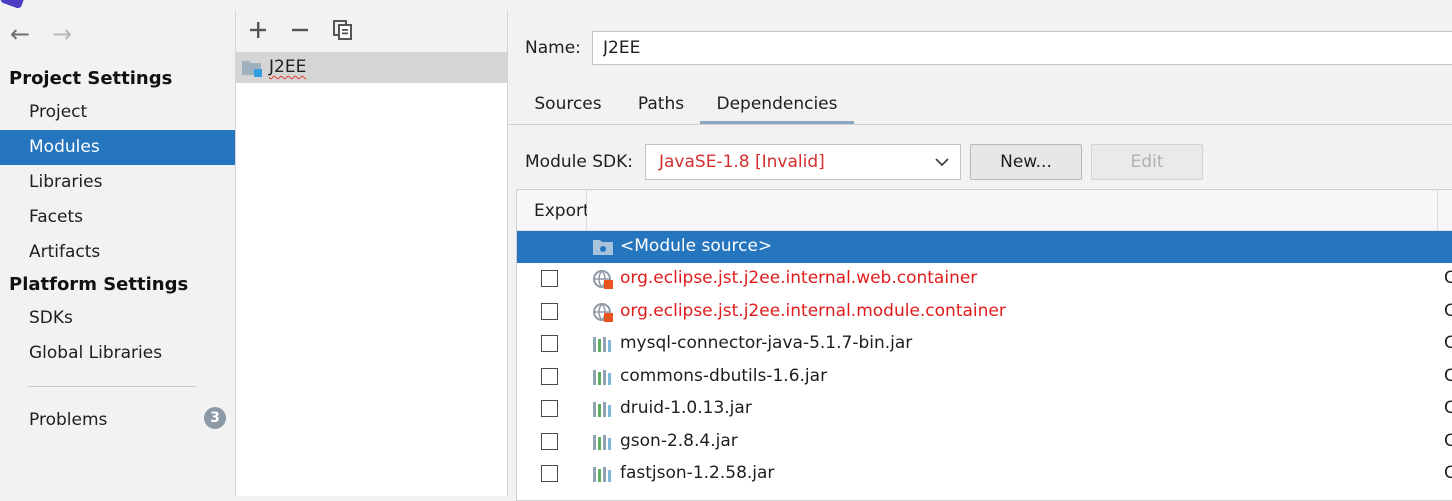  What do you see at coordinates (62, 35) in the screenshot?
I see `forward-arrow-icon: →` at bounding box center [62, 35].